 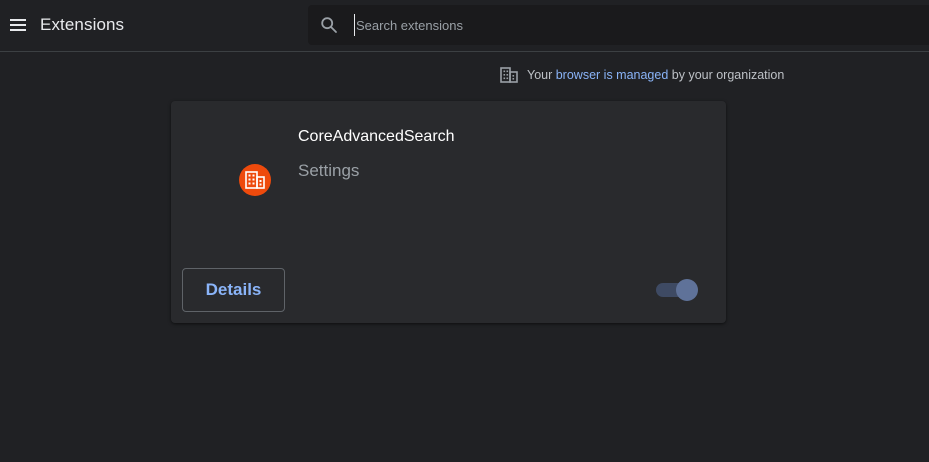 I want to click on search-input, so click(x=635, y=25).